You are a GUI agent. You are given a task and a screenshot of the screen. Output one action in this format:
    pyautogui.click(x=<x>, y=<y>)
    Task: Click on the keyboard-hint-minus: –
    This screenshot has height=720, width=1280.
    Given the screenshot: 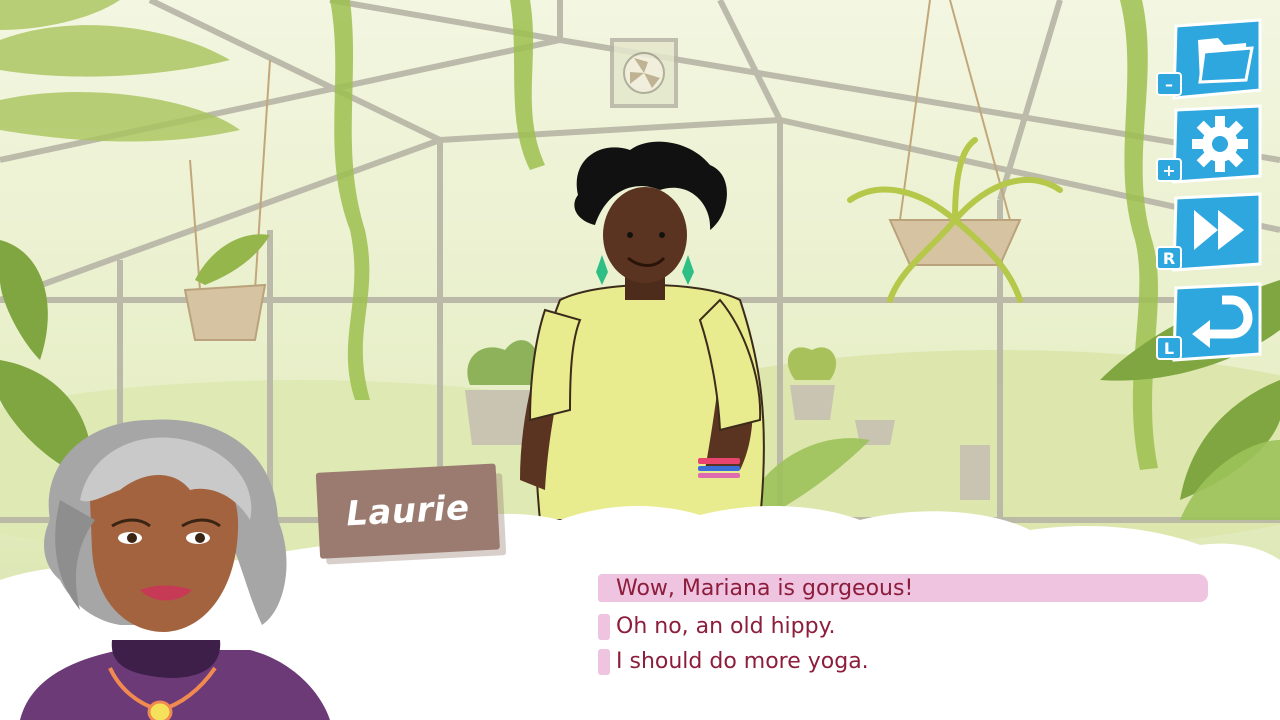 What is the action you would take?
    pyautogui.click(x=1169, y=84)
    